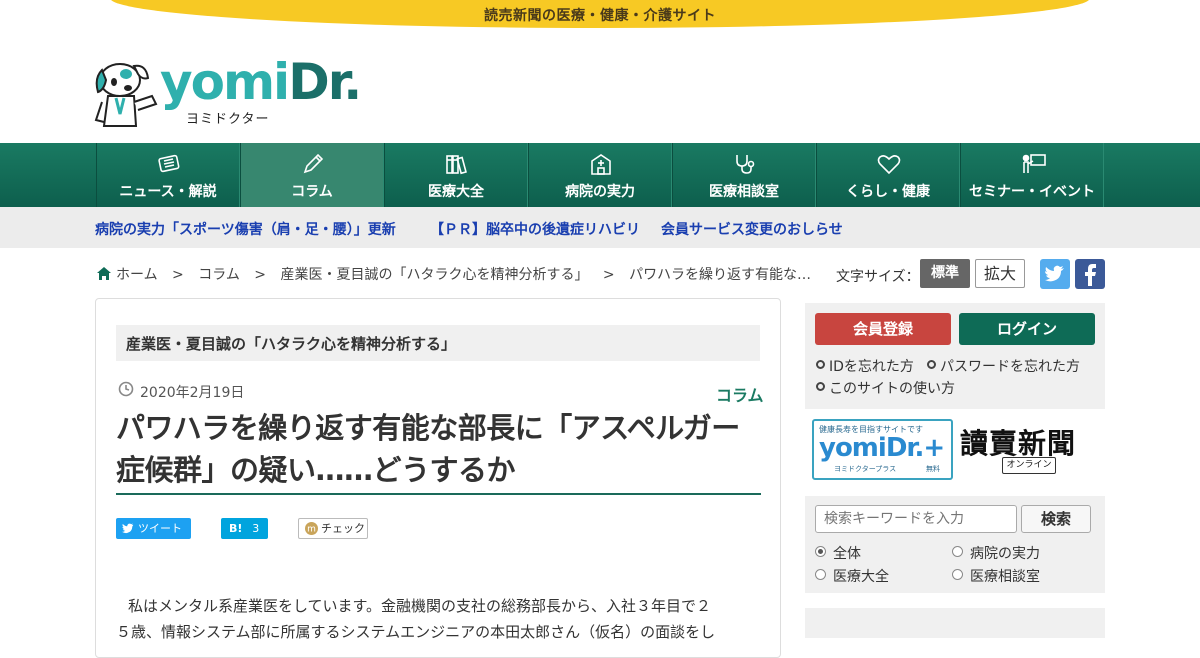 This screenshot has width=1200, height=658. What do you see at coordinates (820, 551) in the screenshot?
I see `radio-selected-icon` at bounding box center [820, 551].